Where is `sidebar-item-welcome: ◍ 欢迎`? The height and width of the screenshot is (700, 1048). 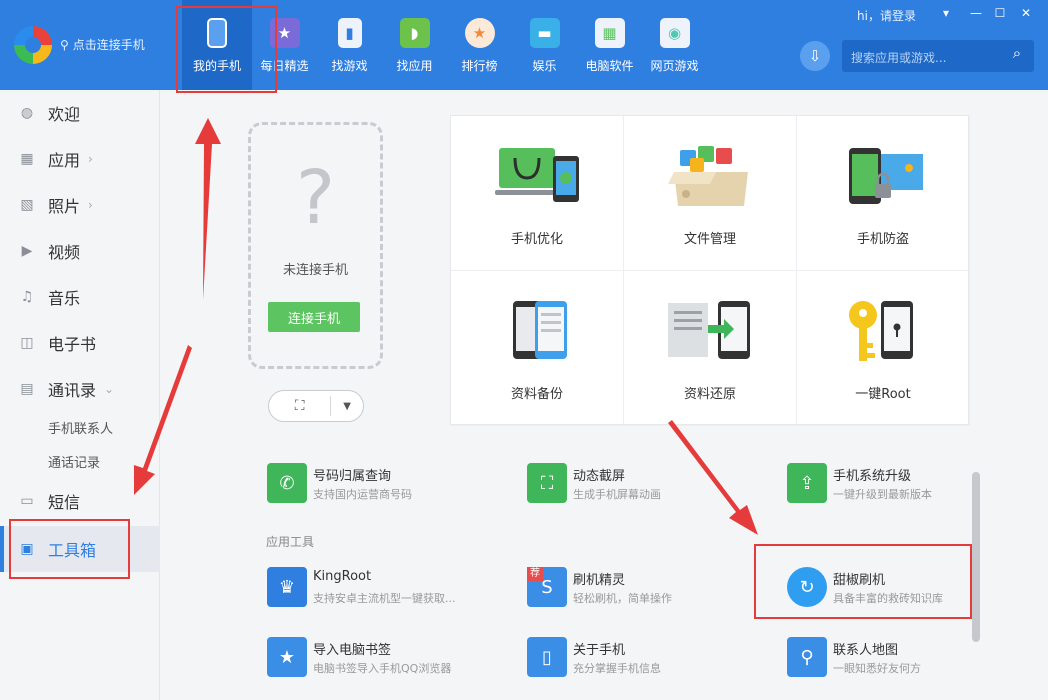
sidebar-item-welcome: ◍ 欢迎 is located at coordinates (80, 113).